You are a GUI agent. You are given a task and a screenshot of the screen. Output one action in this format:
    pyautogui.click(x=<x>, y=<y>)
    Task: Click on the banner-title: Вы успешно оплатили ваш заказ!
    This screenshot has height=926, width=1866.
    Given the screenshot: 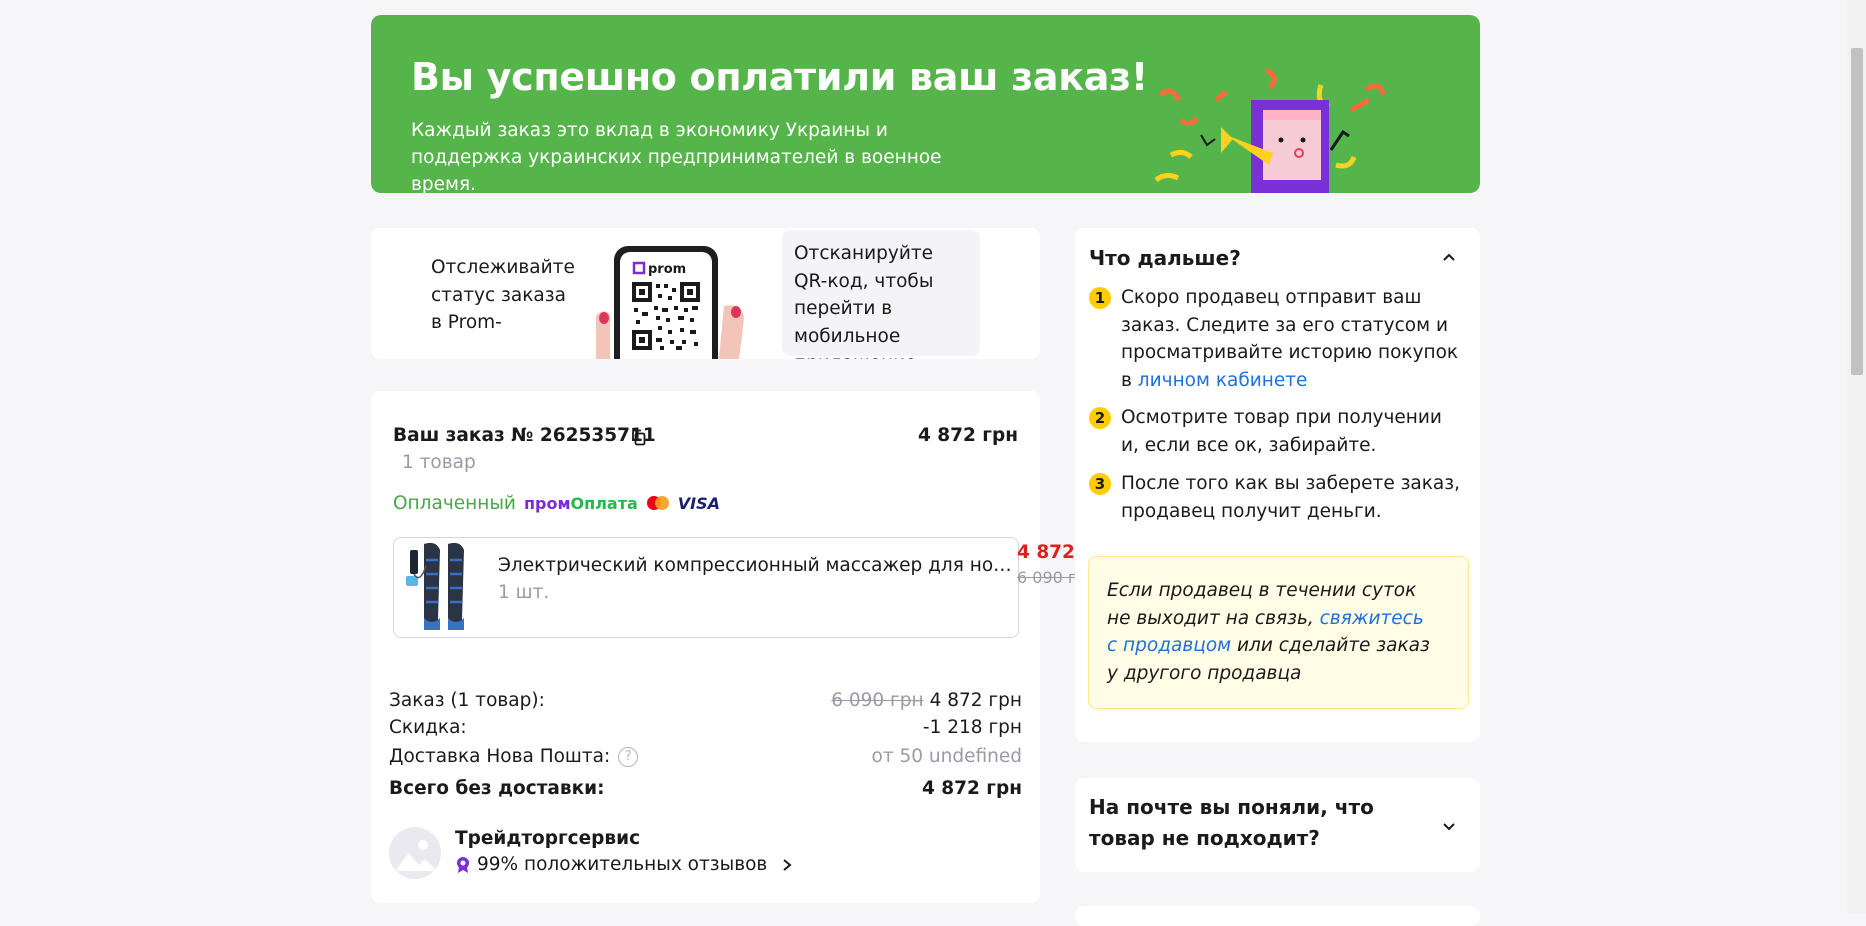 What is the action you would take?
    pyautogui.click(x=779, y=77)
    